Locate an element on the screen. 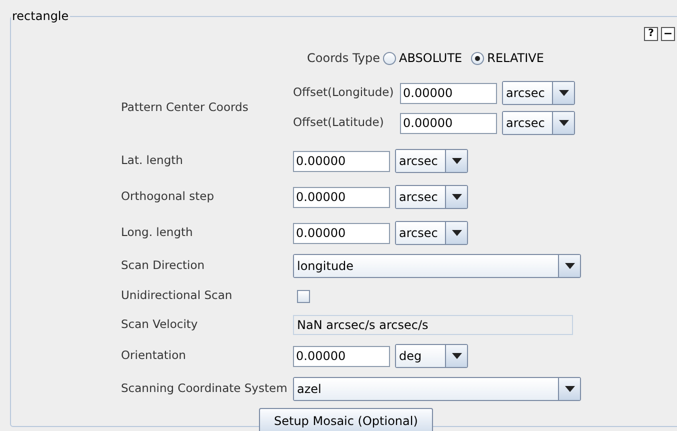 The width and height of the screenshot is (677, 431). setup-mosaic-button: Setup Mosaic (Optional) is located at coordinates (346, 419).